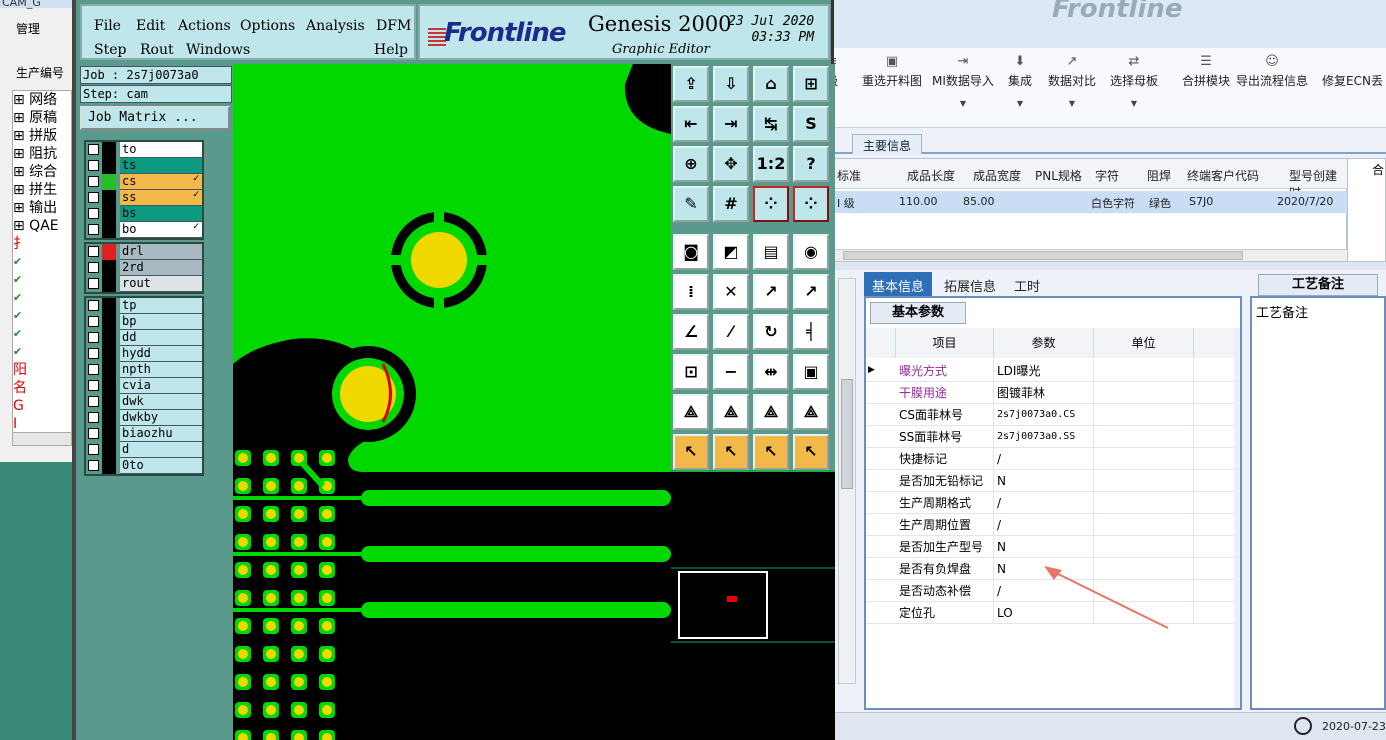  Describe the element at coordinates (1044, 393) in the screenshot. I see `param-value: 图镀菲林` at that location.